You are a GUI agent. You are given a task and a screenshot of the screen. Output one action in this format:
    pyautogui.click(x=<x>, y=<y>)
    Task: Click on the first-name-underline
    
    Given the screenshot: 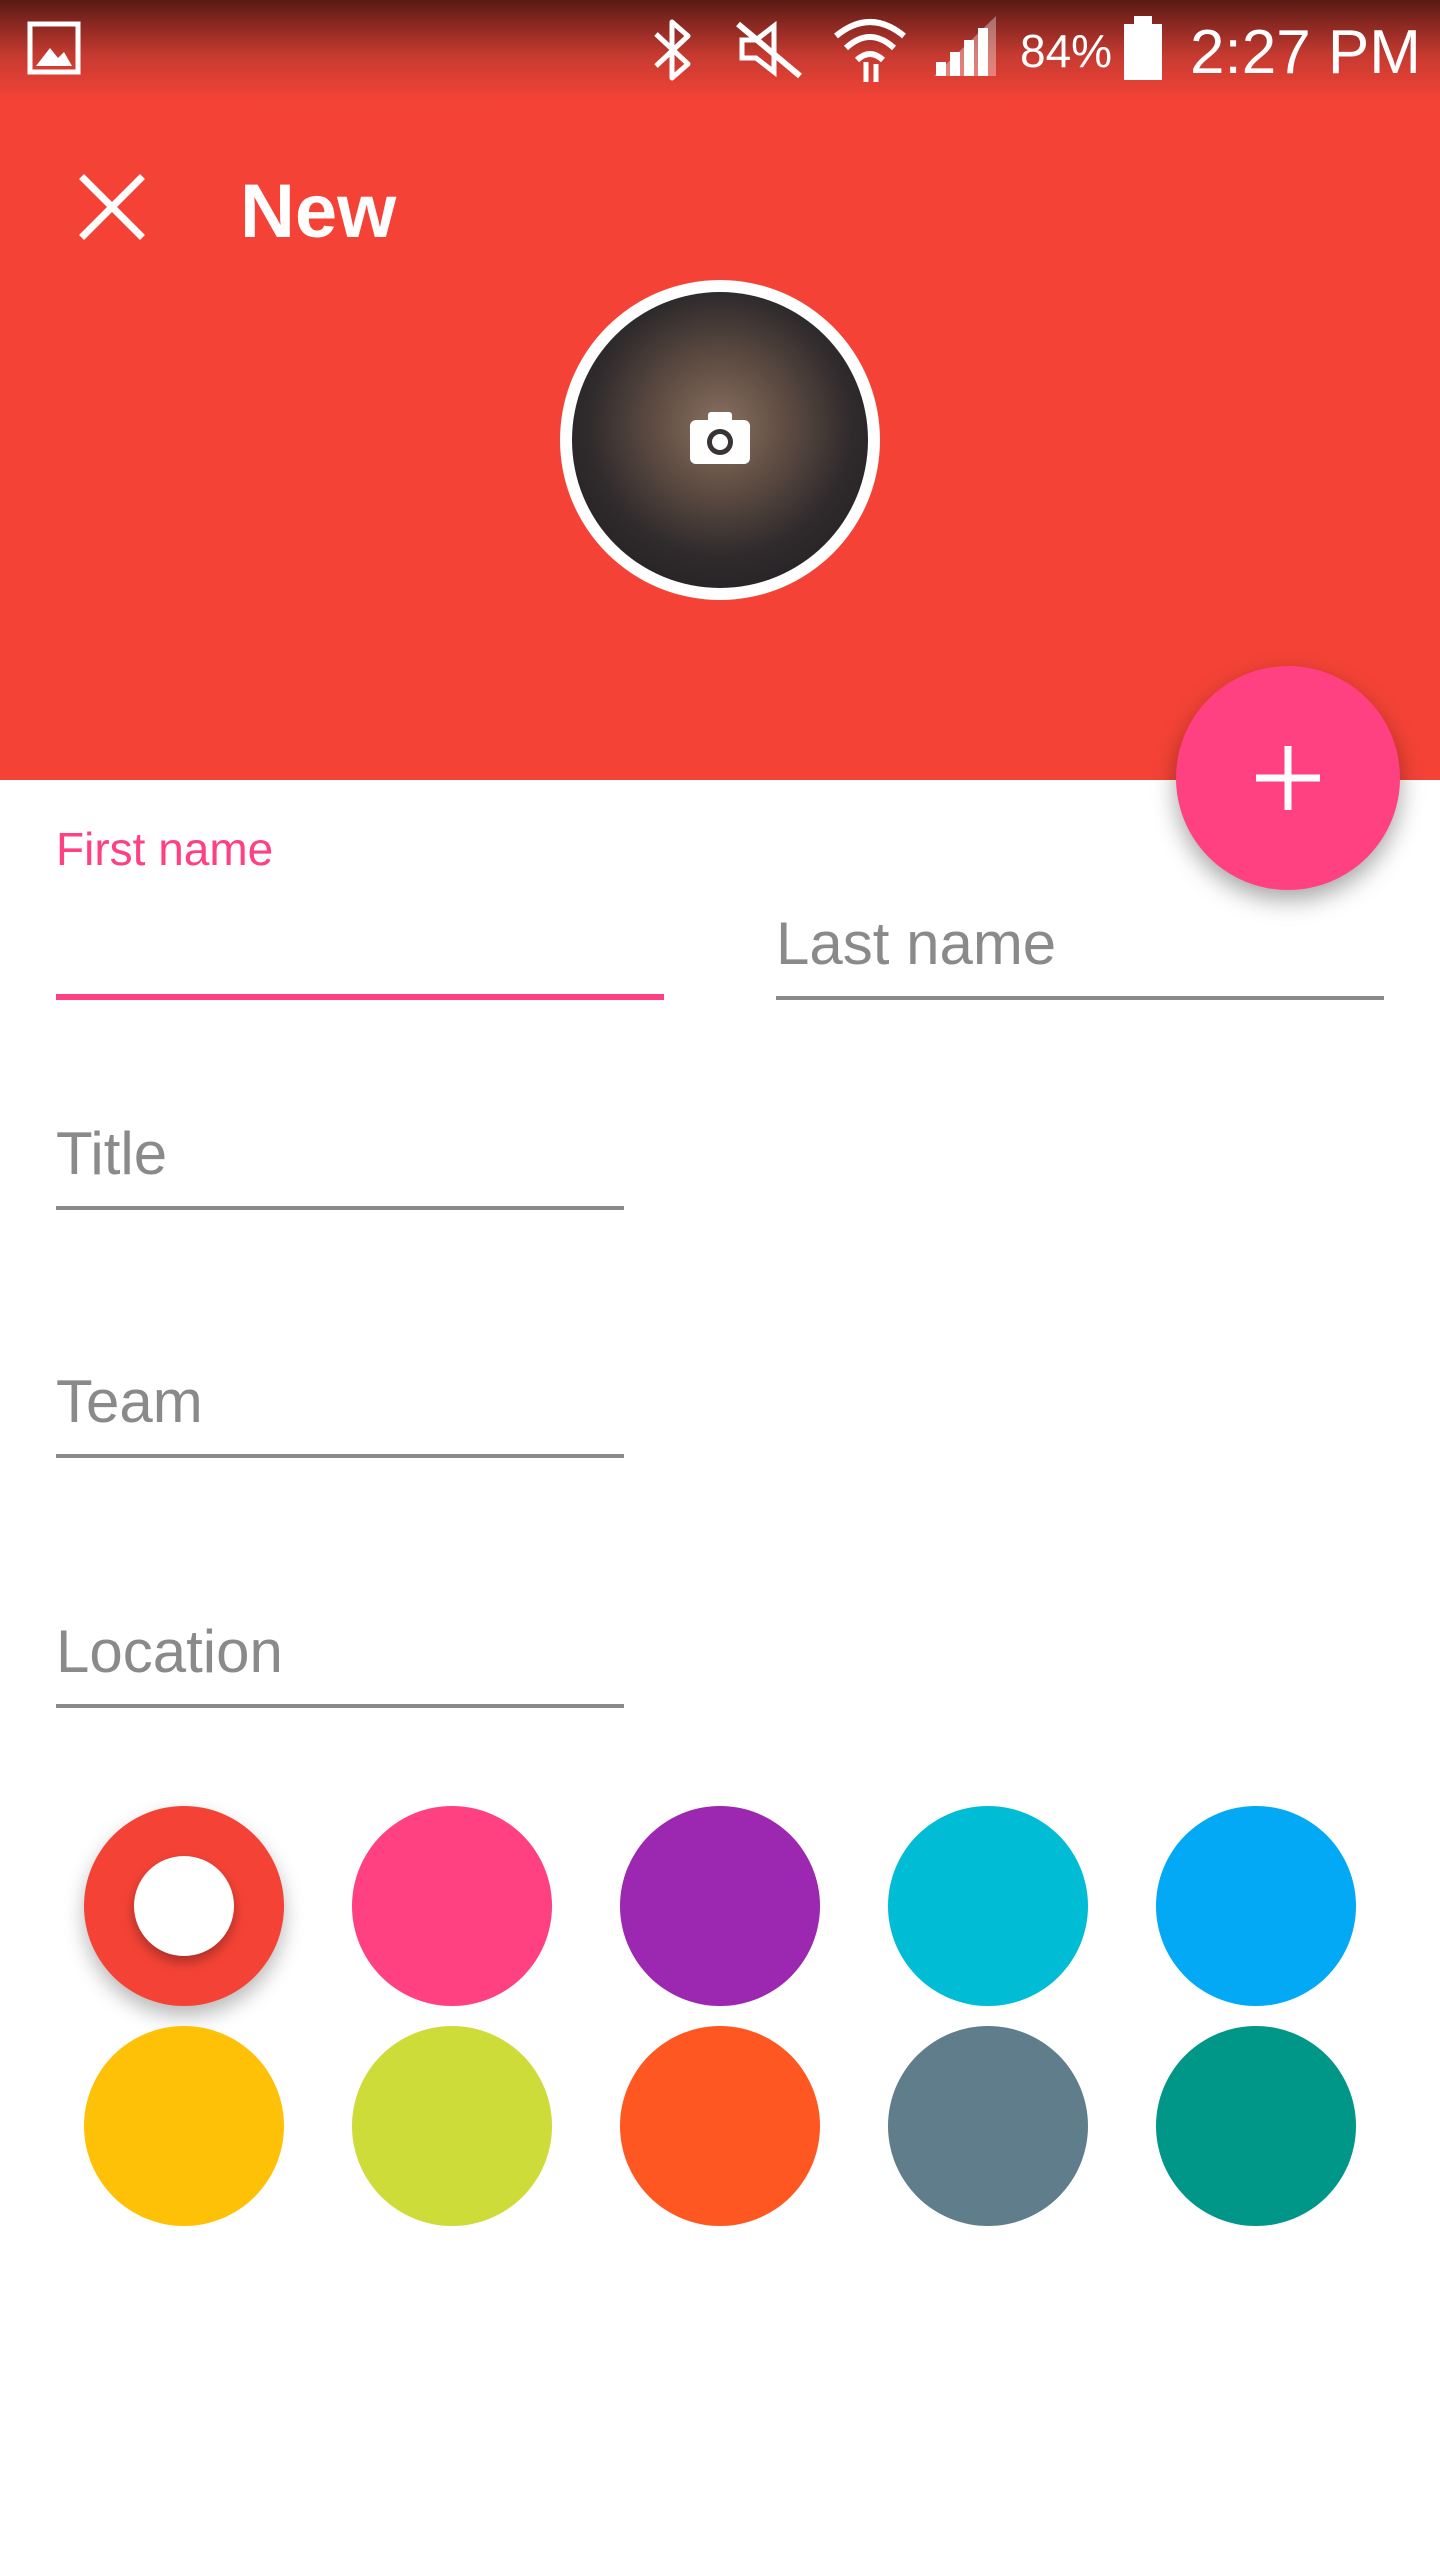 What is the action you would take?
    pyautogui.click(x=360, y=997)
    